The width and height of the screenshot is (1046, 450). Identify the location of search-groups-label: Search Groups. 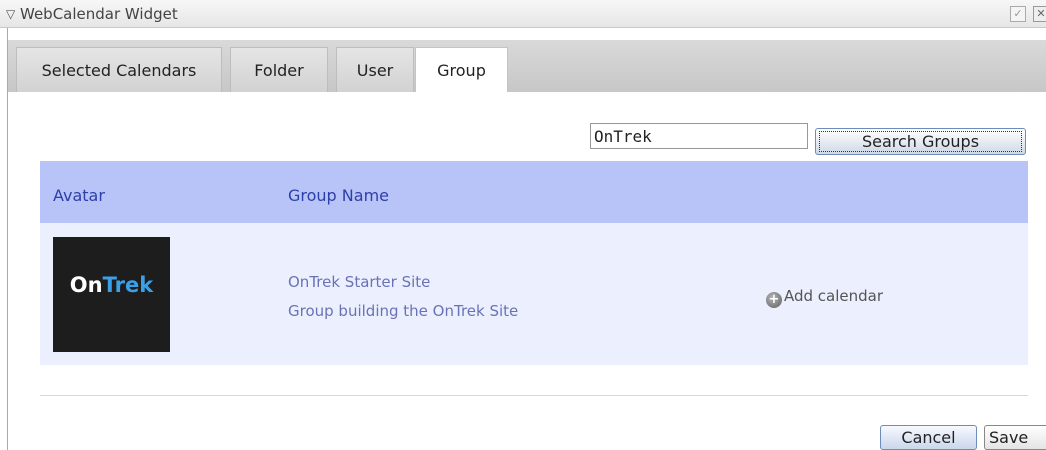
(920, 141).